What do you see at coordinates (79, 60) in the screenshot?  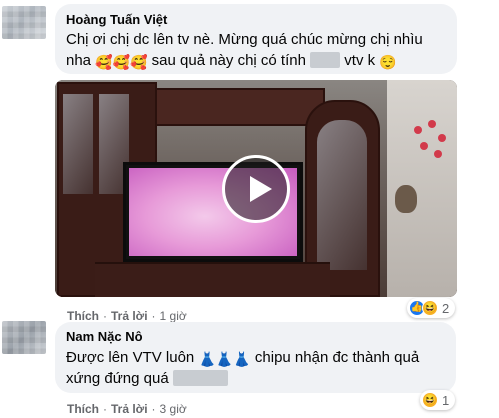 I see `comment-text: nha` at bounding box center [79, 60].